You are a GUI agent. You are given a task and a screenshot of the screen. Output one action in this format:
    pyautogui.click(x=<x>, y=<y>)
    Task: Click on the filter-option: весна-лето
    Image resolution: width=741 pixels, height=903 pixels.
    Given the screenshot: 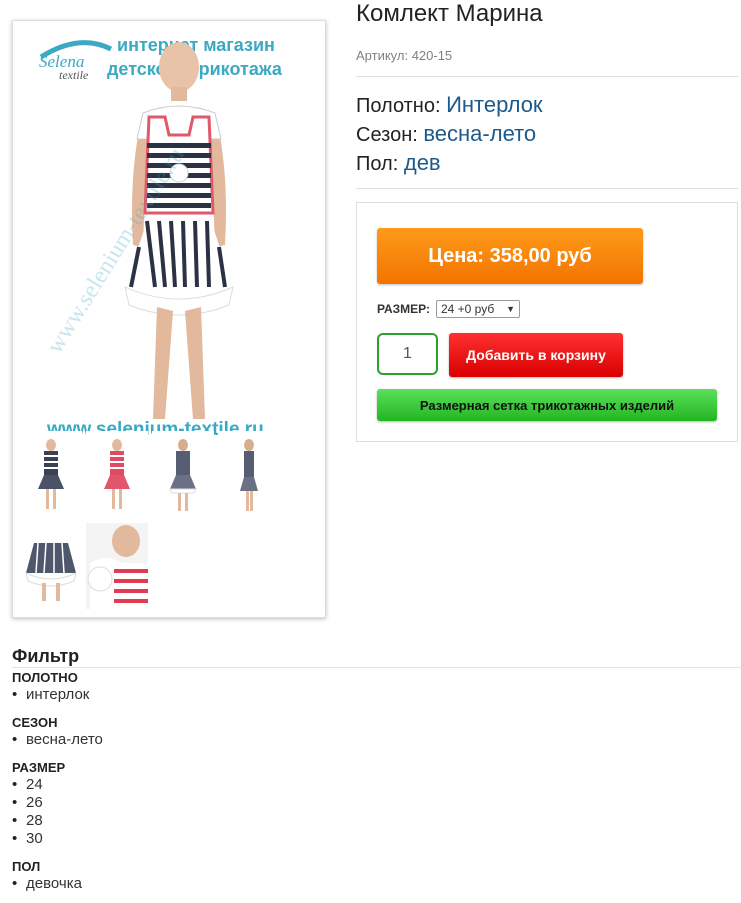 What is the action you would take?
    pyautogui.click(x=376, y=740)
    